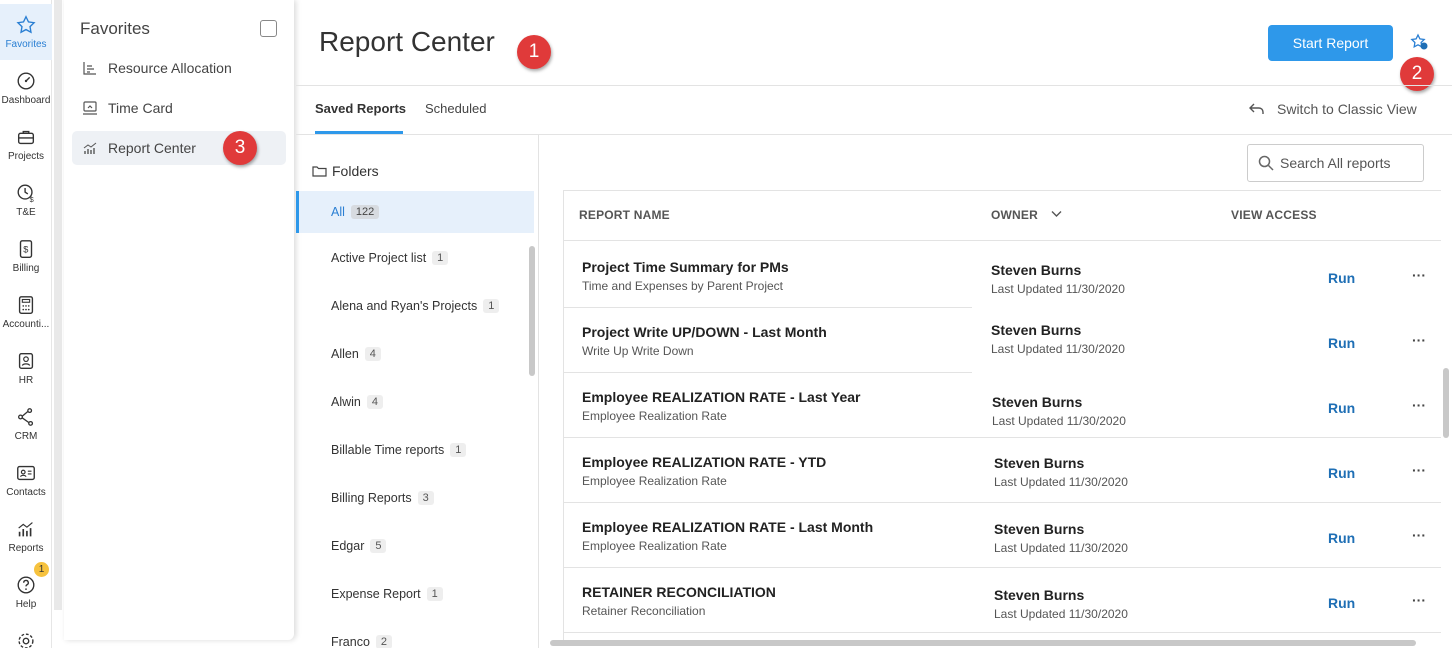  What do you see at coordinates (26, 536) in the screenshot?
I see `rail-item-reports: Reports` at bounding box center [26, 536].